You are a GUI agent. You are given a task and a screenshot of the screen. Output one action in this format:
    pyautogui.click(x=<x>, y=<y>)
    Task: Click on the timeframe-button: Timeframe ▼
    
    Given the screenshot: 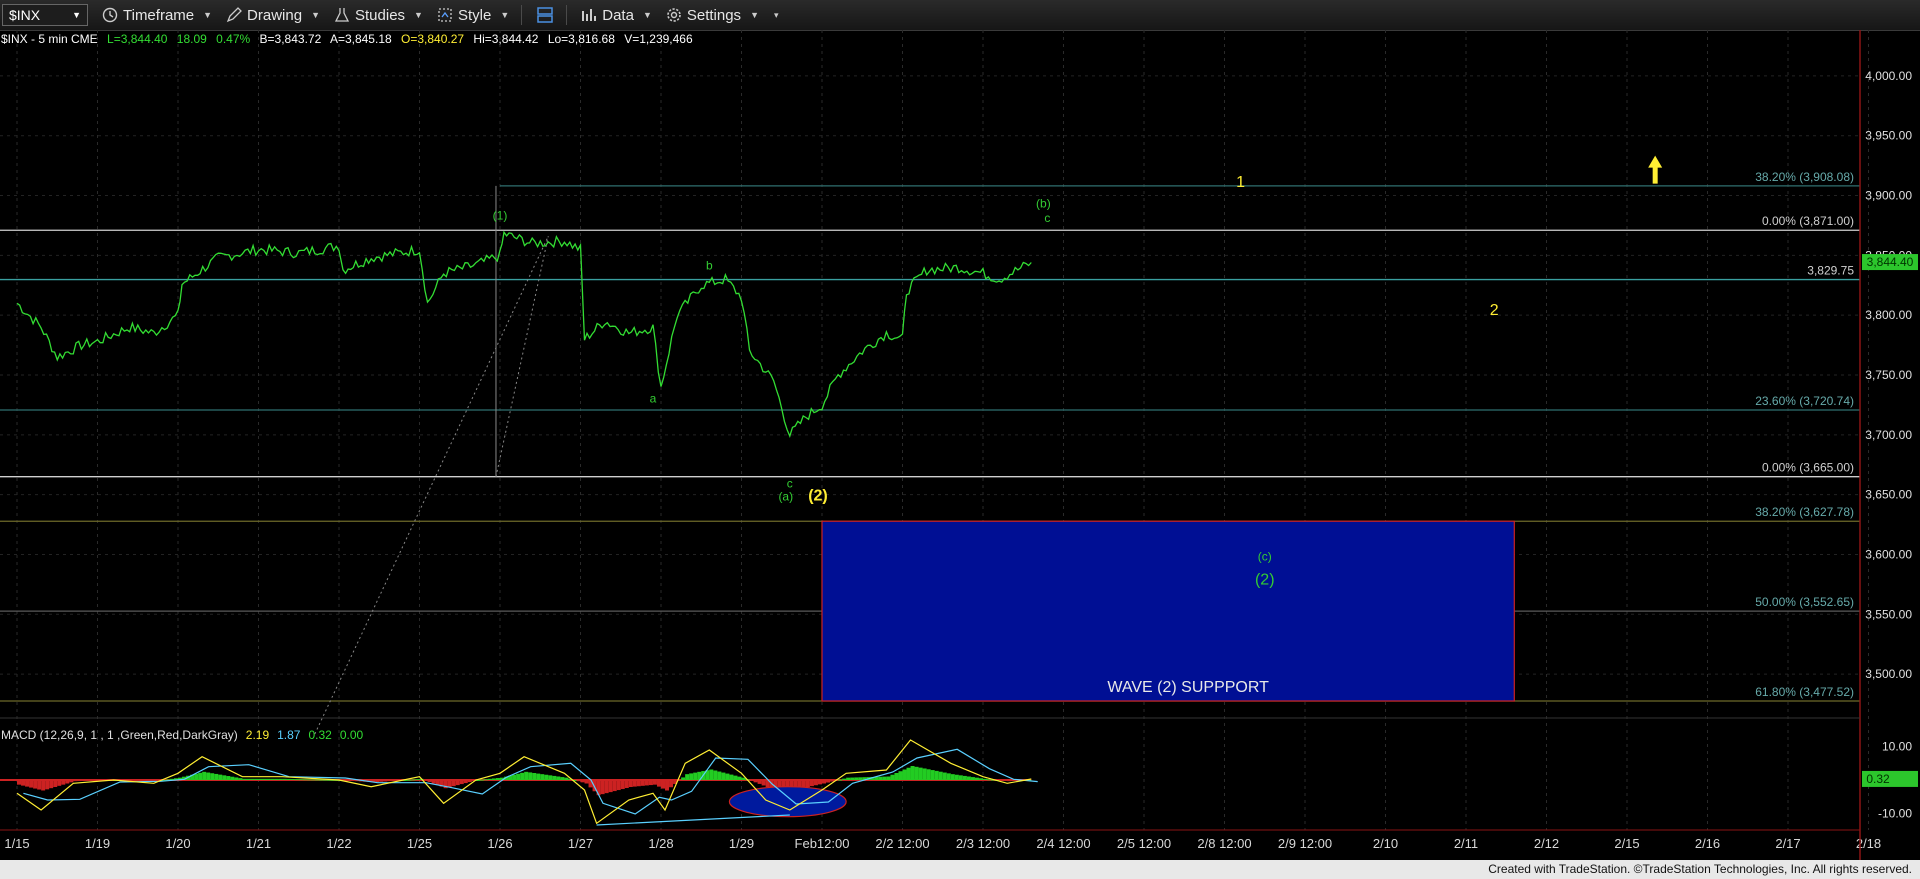 What is the action you would take?
    pyautogui.click(x=157, y=15)
    